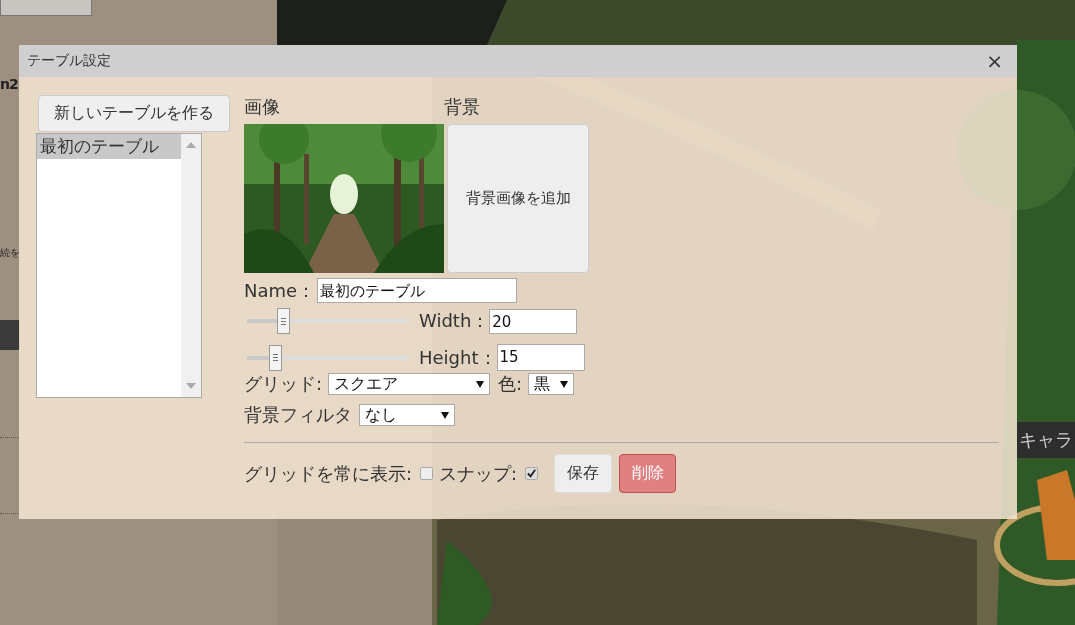 The image size is (1075, 625). Describe the element at coordinates (69, 61) in the screenshot. I see `dialog-title: テーブル設定` at that location.